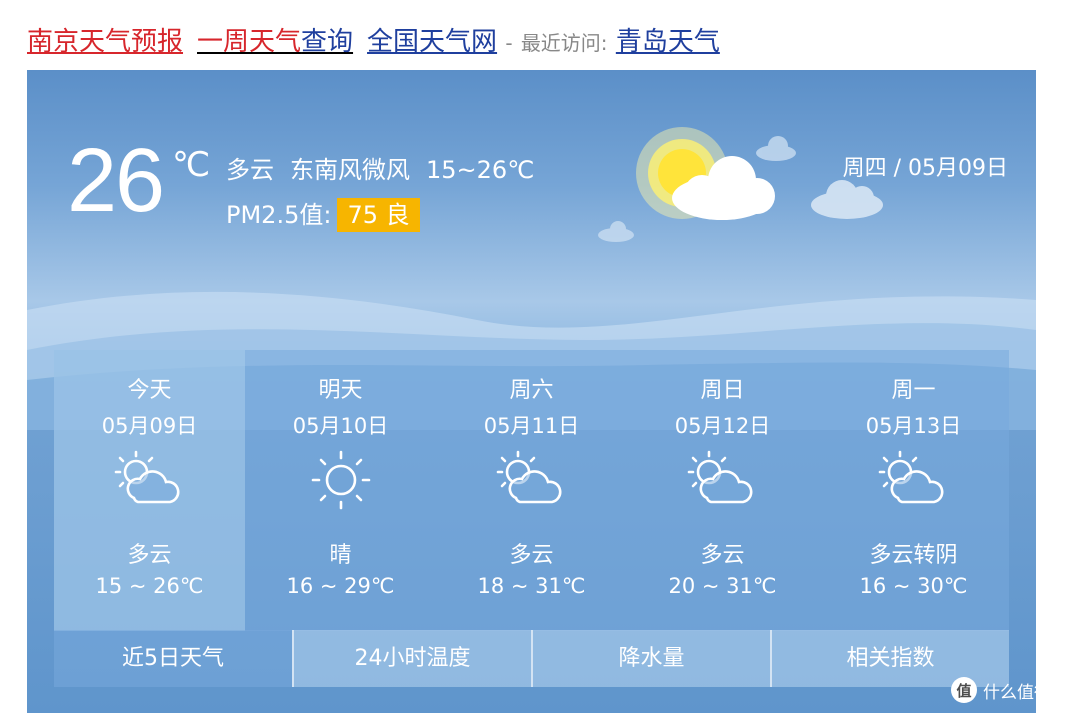  Describe the element at coordinates (350, 170) in the screenshot. I see `current-wind: 东南风微风` at that location.